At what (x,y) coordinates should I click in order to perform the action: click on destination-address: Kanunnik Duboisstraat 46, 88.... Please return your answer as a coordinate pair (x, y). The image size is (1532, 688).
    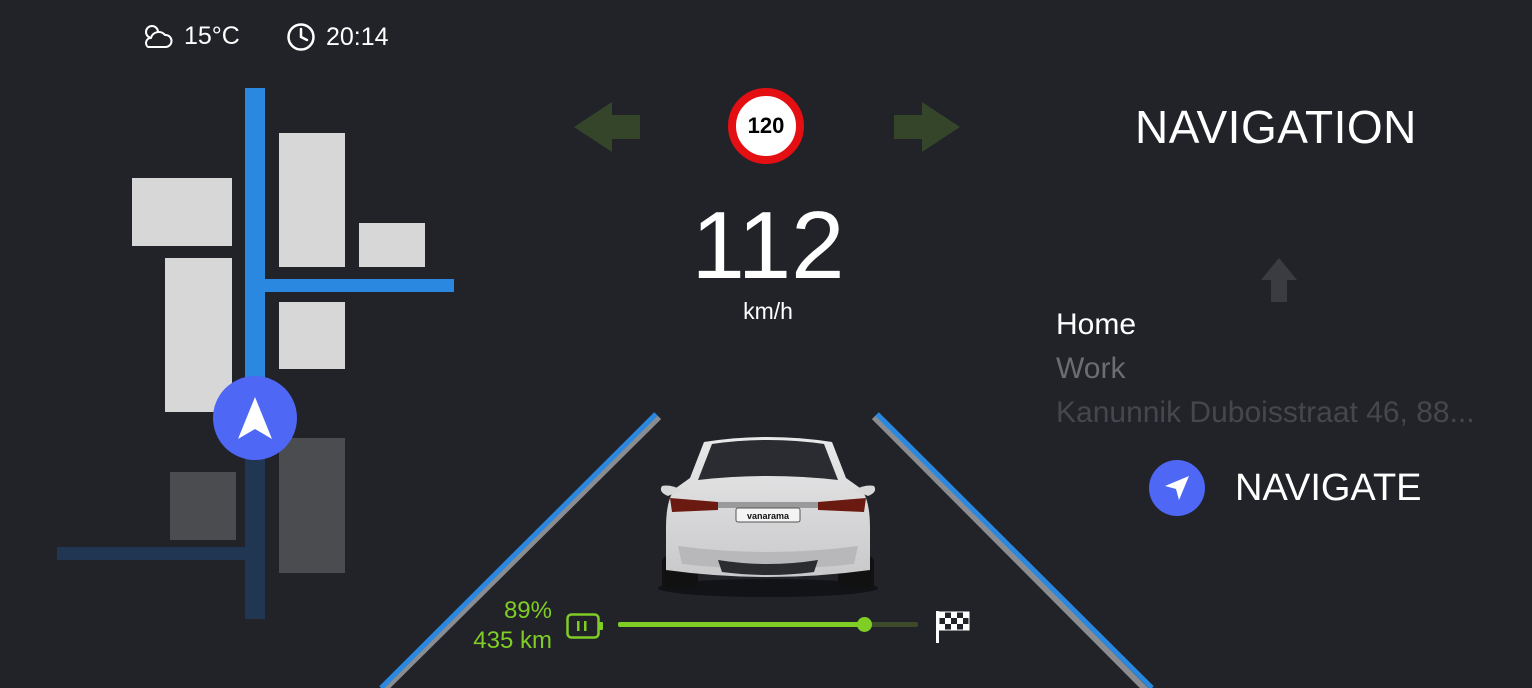
    Looking at the image, I should click on (1281, 413).